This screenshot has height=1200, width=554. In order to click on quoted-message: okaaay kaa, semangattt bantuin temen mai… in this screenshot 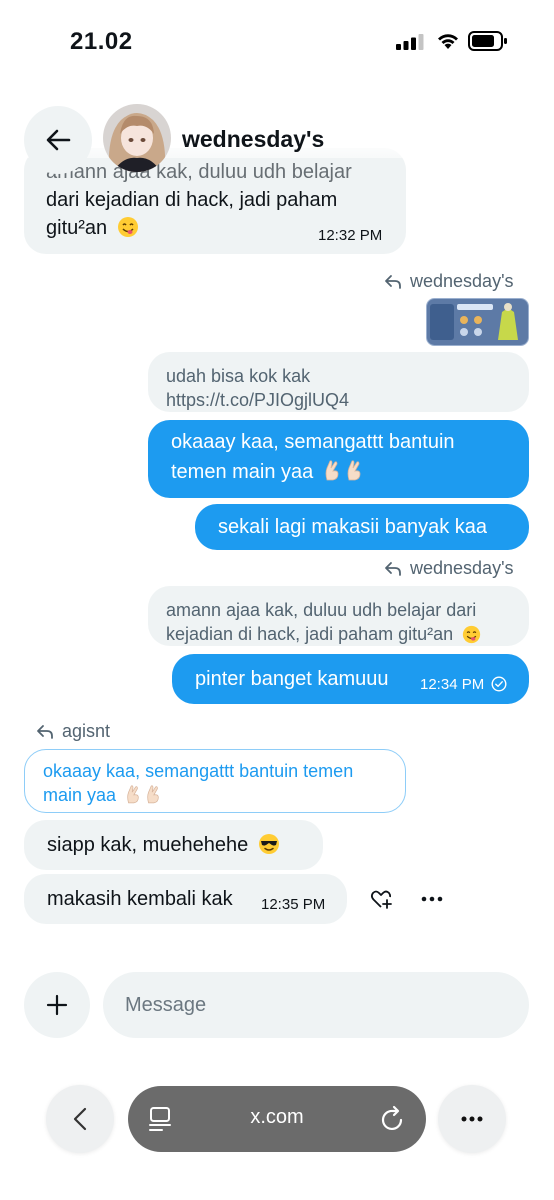, I will do `click(215, 781)`.